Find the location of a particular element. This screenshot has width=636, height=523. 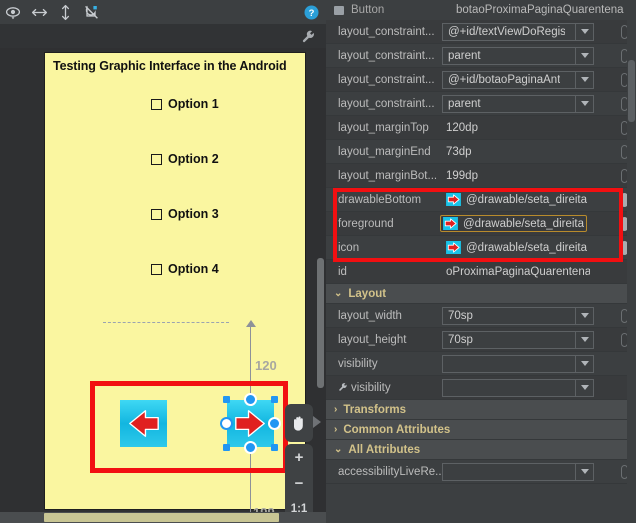

section-header-transforms: › Transforms is located at coordinates (481, 410).